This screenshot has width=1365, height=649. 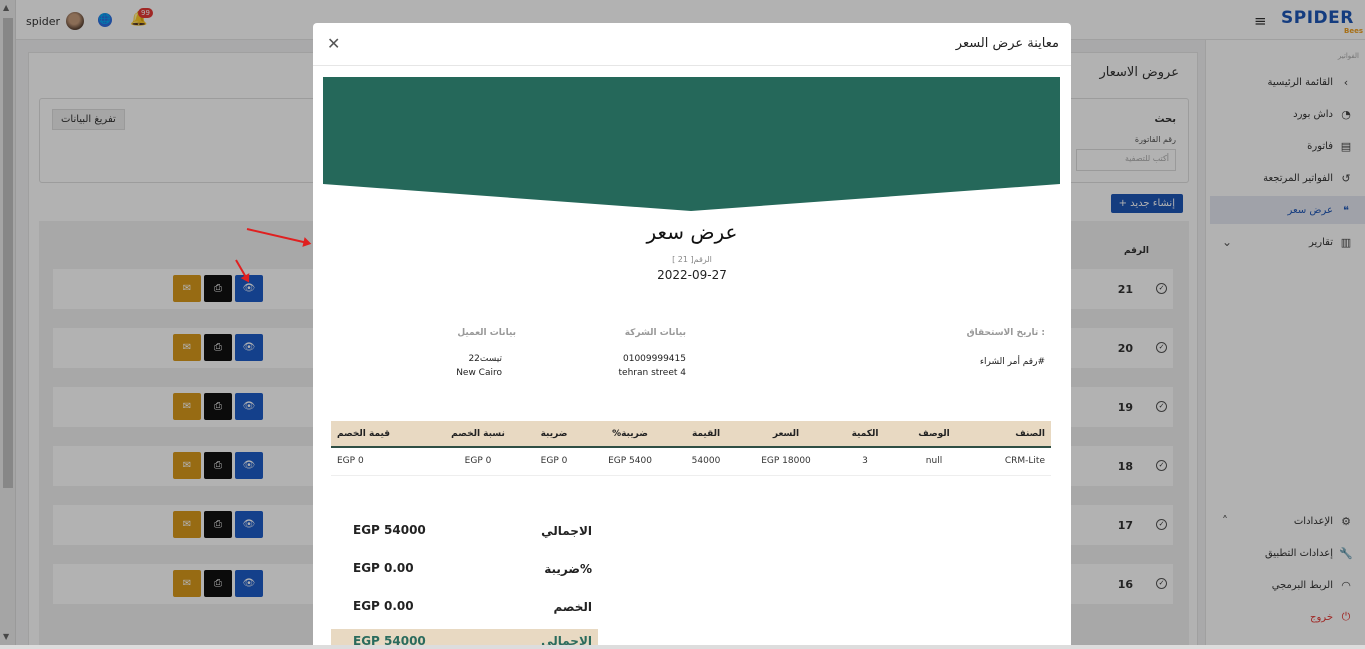 I want to click on table-cell: CRM-Lite, so click(x=1011, y=461).